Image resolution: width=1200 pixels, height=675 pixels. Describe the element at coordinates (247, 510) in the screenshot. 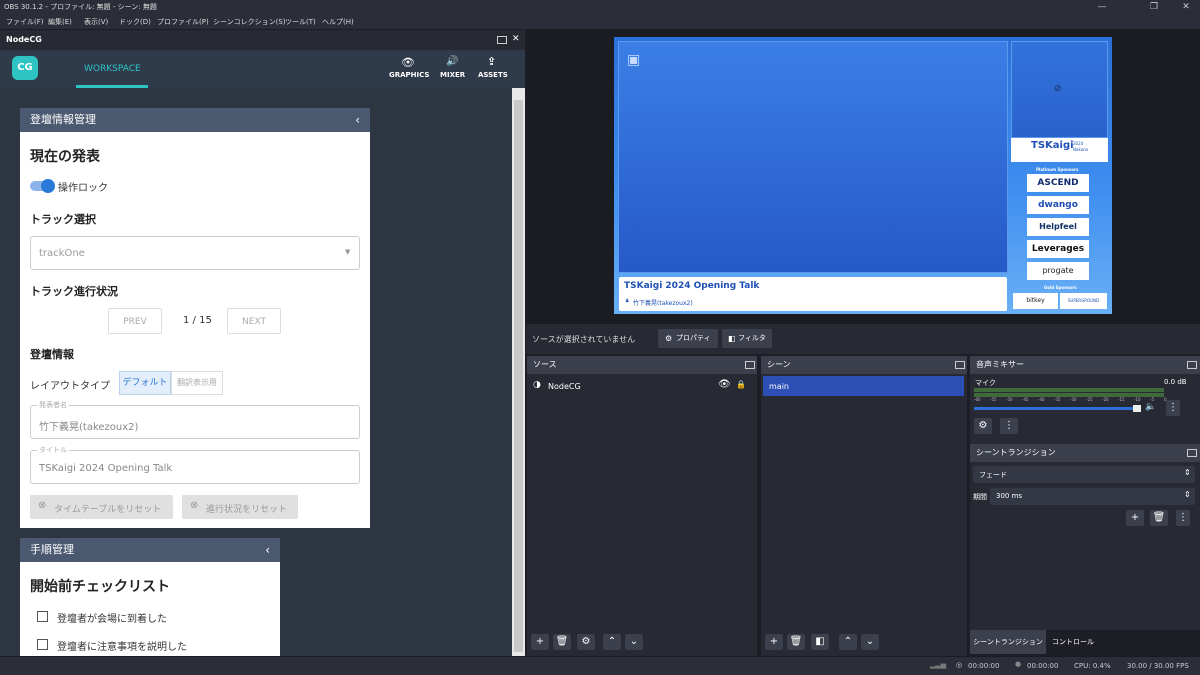

I see `reset-progress-label: 進行状況をリセット` at that location.